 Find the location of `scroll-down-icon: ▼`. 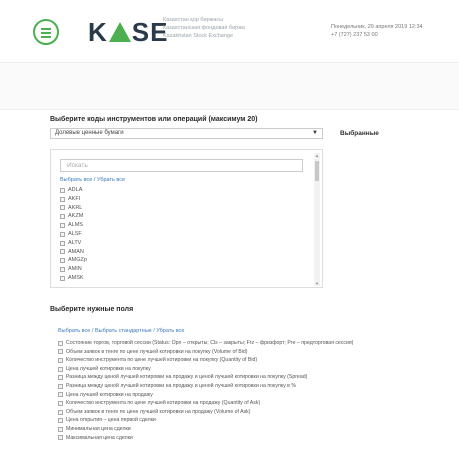

scroll-down-icon: ▼ is located at coordinates (317, 283).